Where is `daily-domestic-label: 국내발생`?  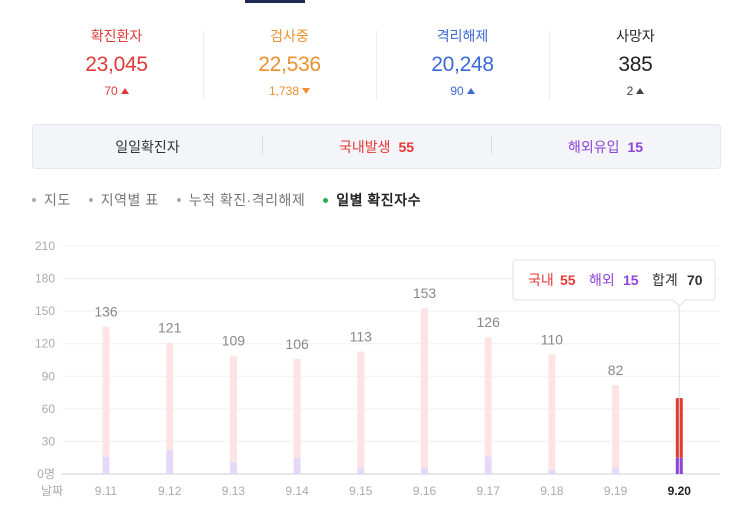
daily-domestic-label: 국내발생 is located at coordinates (364, 146).